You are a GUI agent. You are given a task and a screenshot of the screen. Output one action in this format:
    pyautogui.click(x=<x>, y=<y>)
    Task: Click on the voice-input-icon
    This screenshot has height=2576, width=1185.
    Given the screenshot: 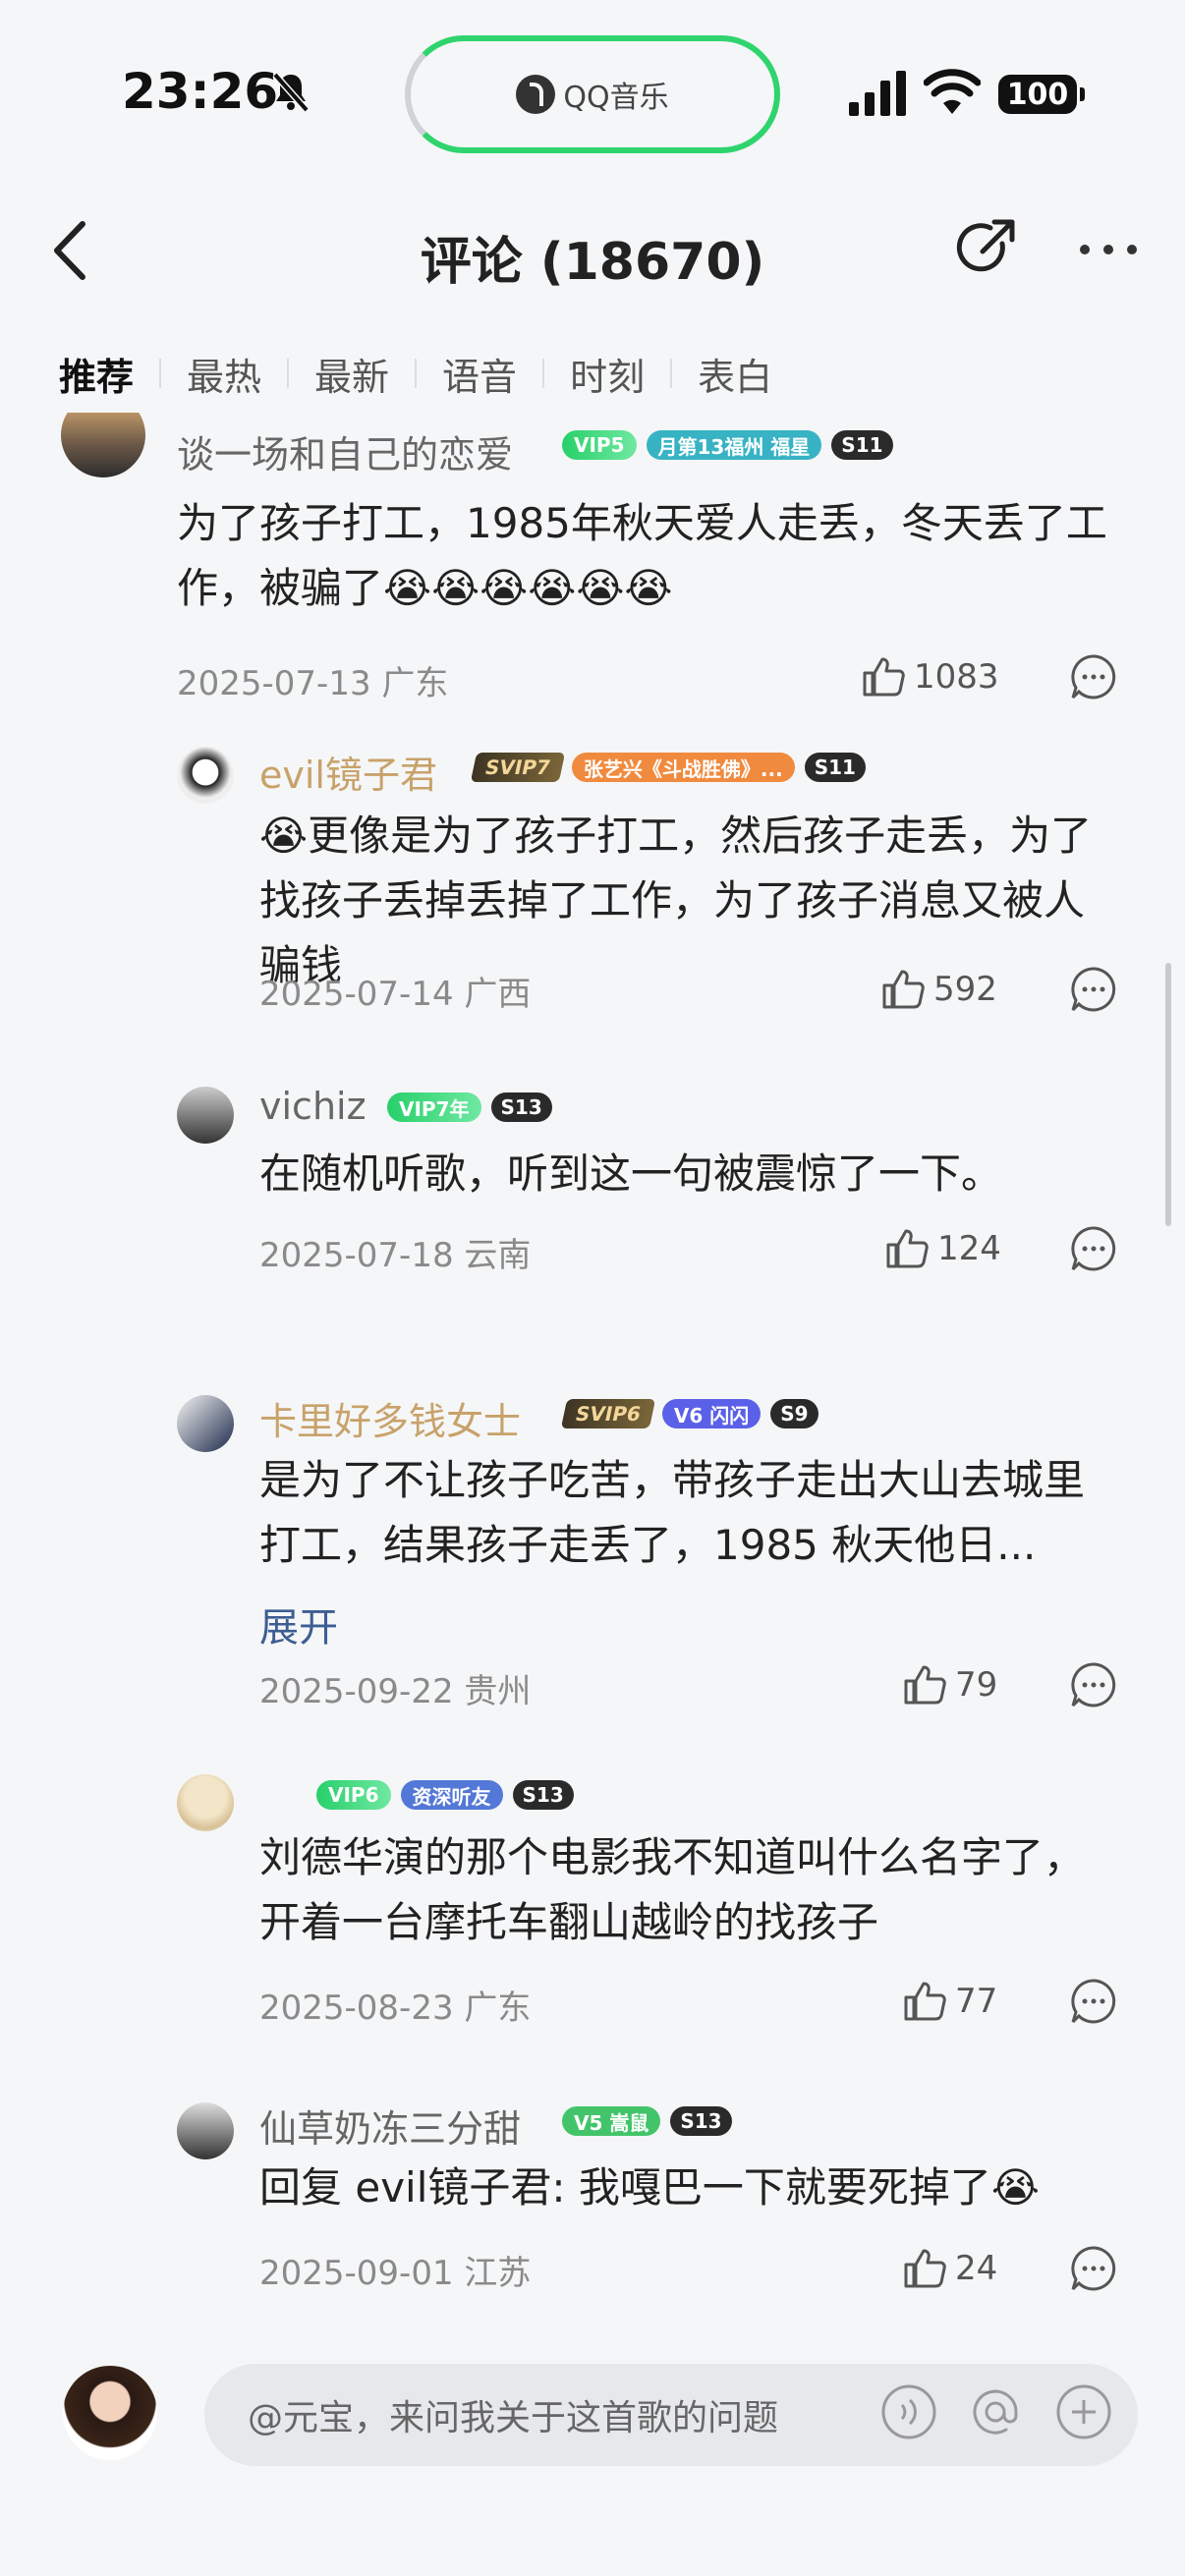 What is the action you would take?
    pyautogui.click(x=909, y=2411)
    